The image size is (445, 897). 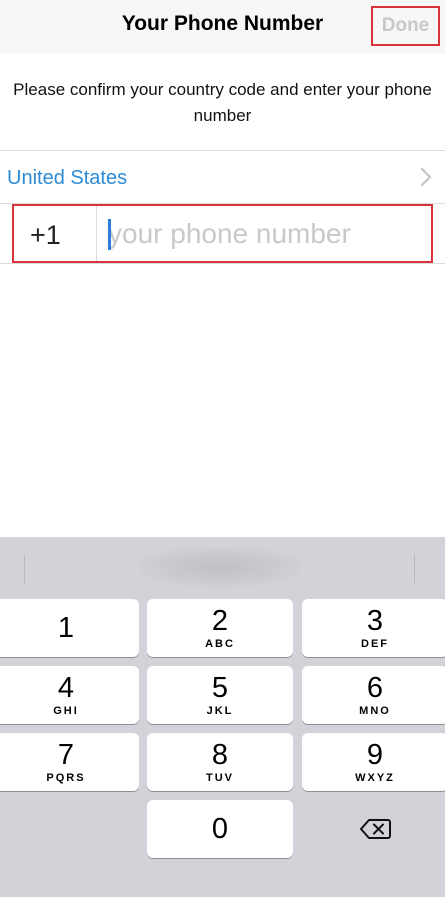 I want to click on chevron-right-icon, so click(x=426, y=177).